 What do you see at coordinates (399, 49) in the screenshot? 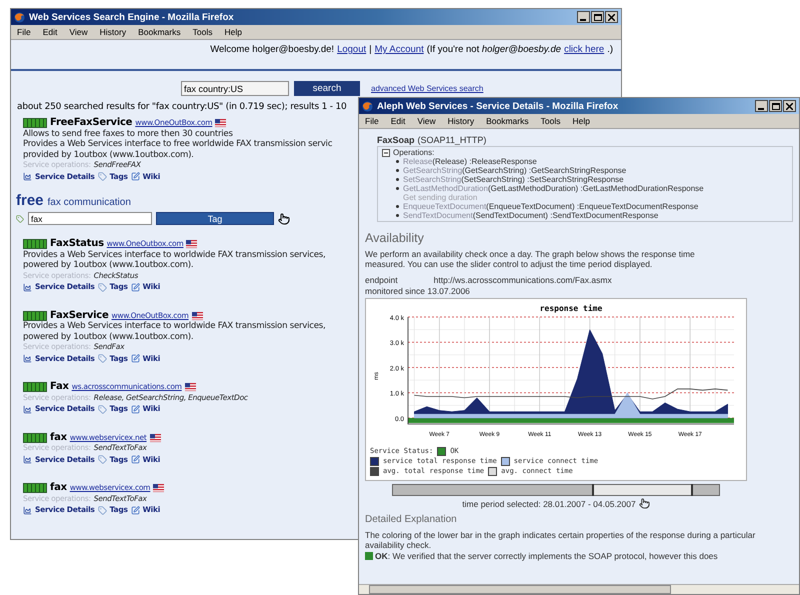
I see `account-link: My Account` at bounding box center [399, 49].